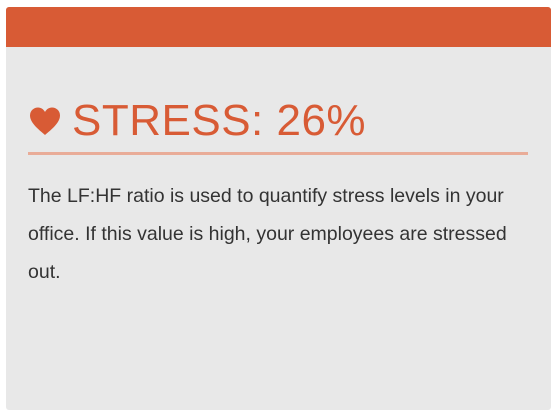 The height and width of the screenshot is (418, 556). I want to click on stress-title: STRESS: 26%, so click(219, 120).